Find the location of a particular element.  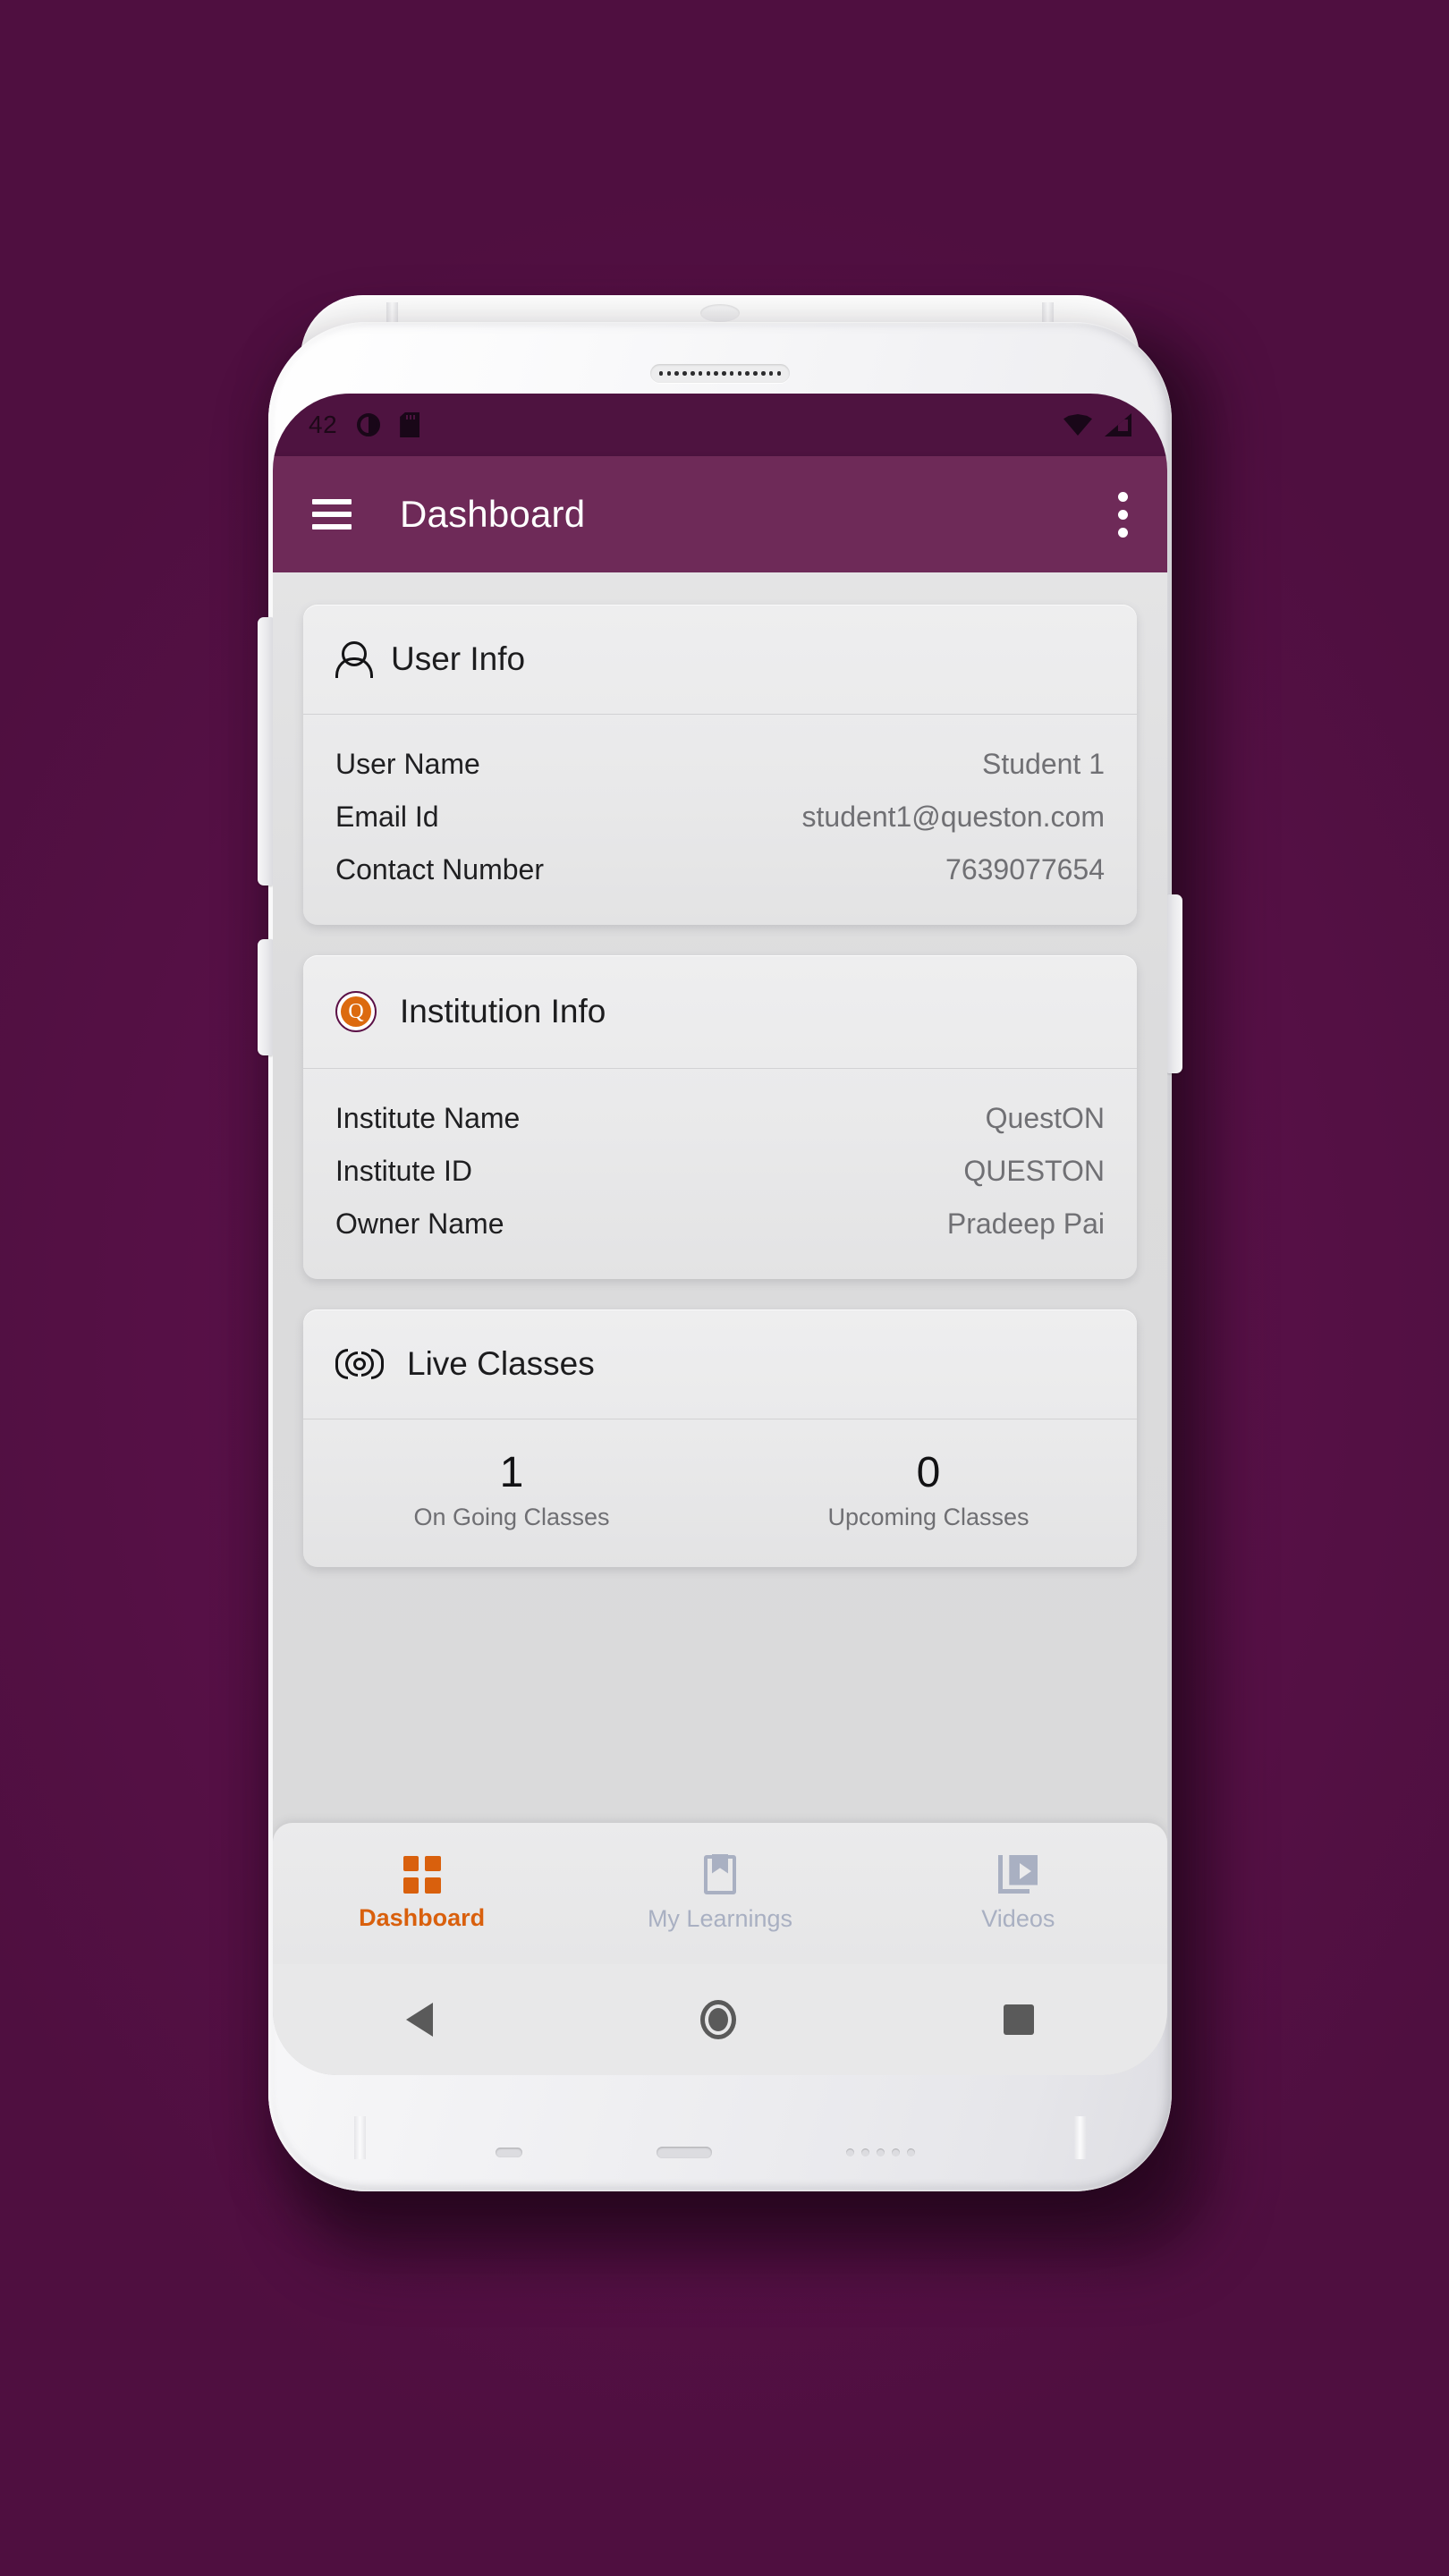

nav-item-label: My Learnings is located at coordinates (720, 1918).